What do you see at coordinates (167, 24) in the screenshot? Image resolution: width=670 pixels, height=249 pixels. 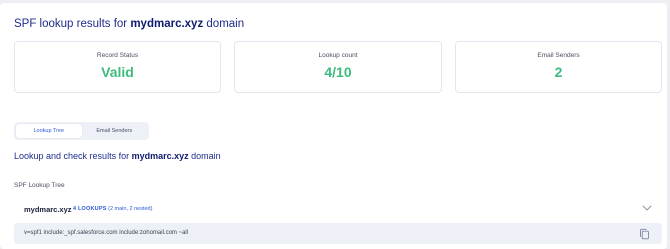 I see `page-title-domain: mydmarc.xyz` at bounding box center [167, 24].